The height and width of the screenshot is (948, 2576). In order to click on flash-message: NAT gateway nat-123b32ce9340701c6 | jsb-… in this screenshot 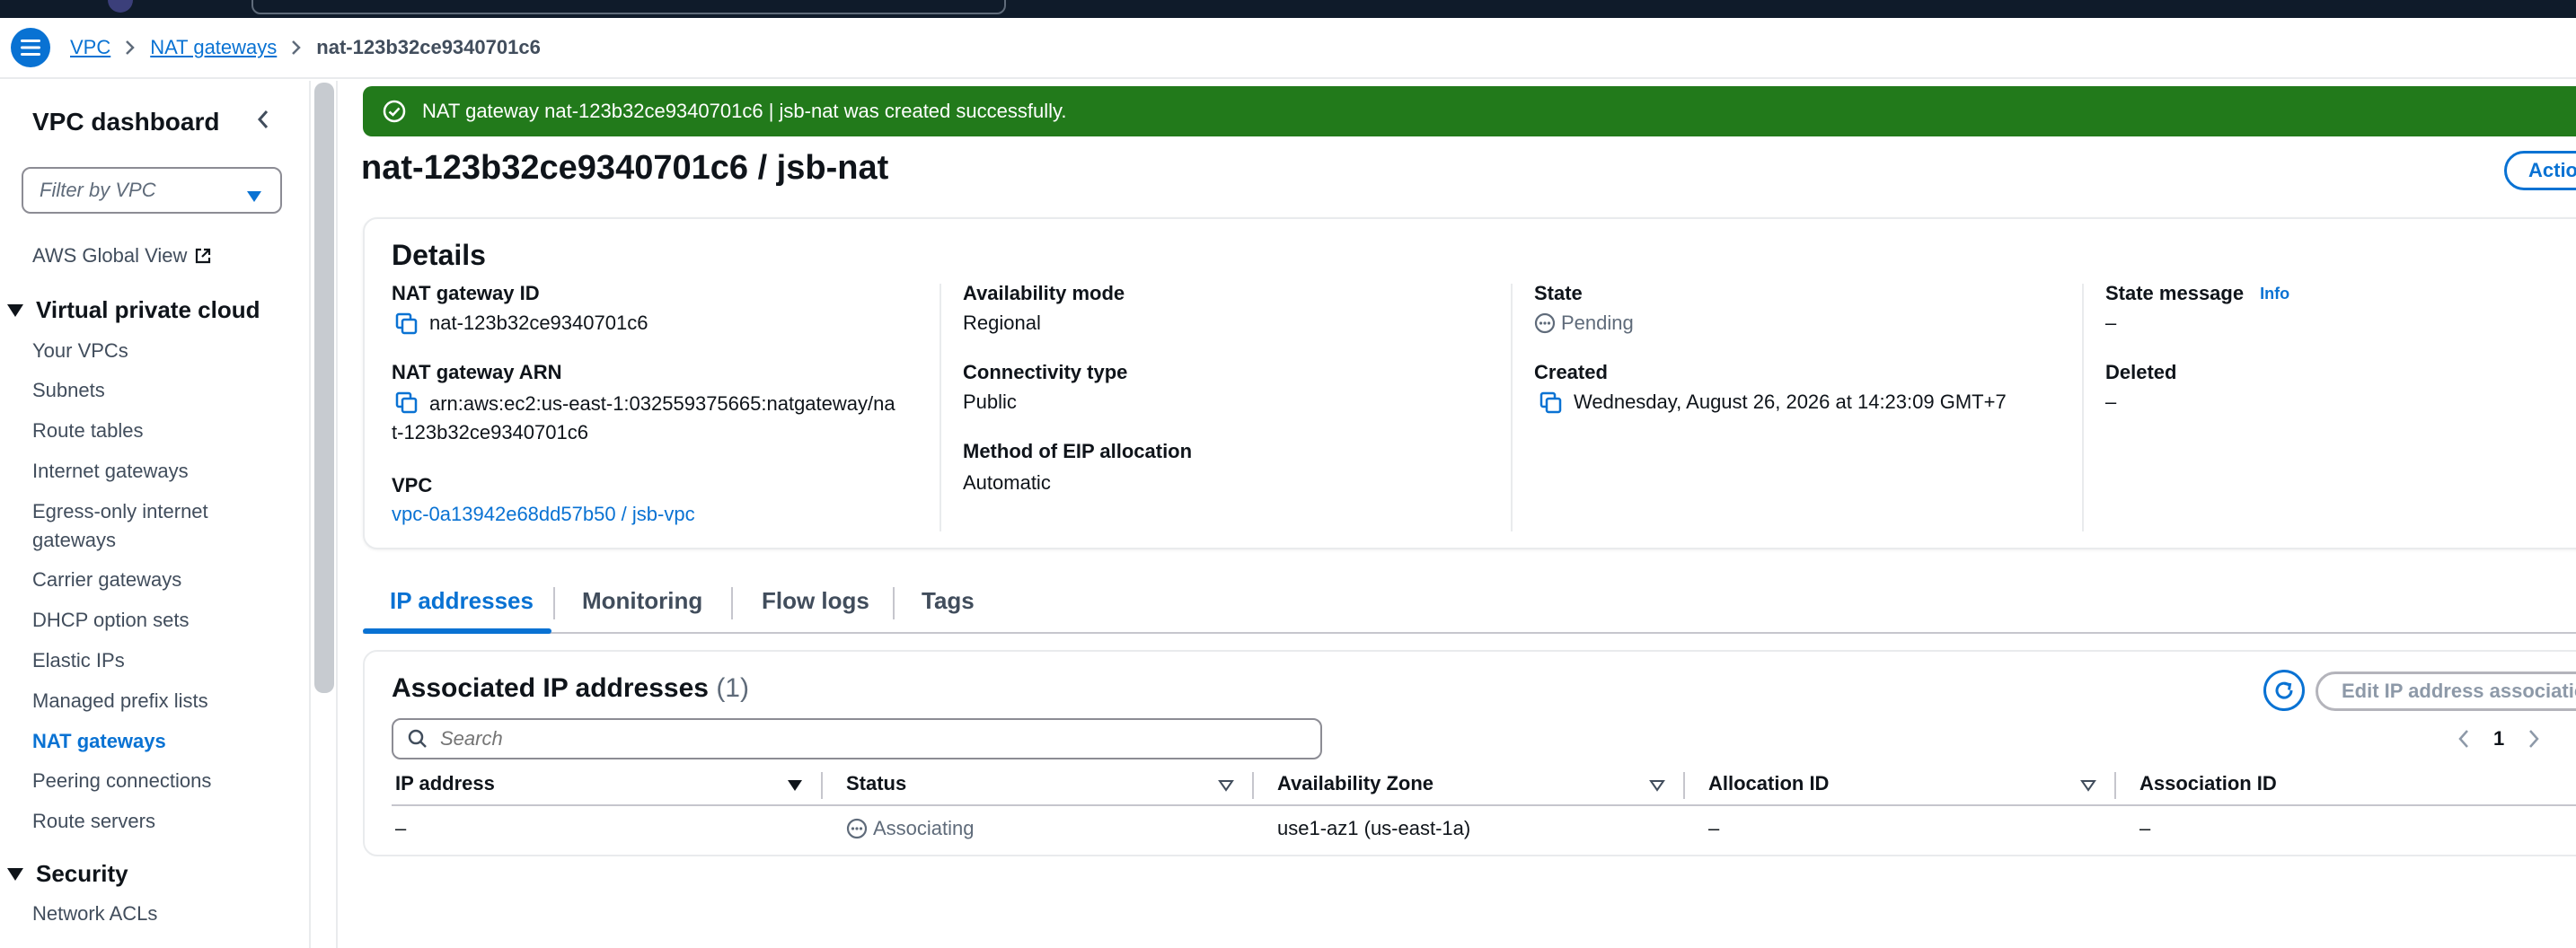, I will do `click(744, 111)`.